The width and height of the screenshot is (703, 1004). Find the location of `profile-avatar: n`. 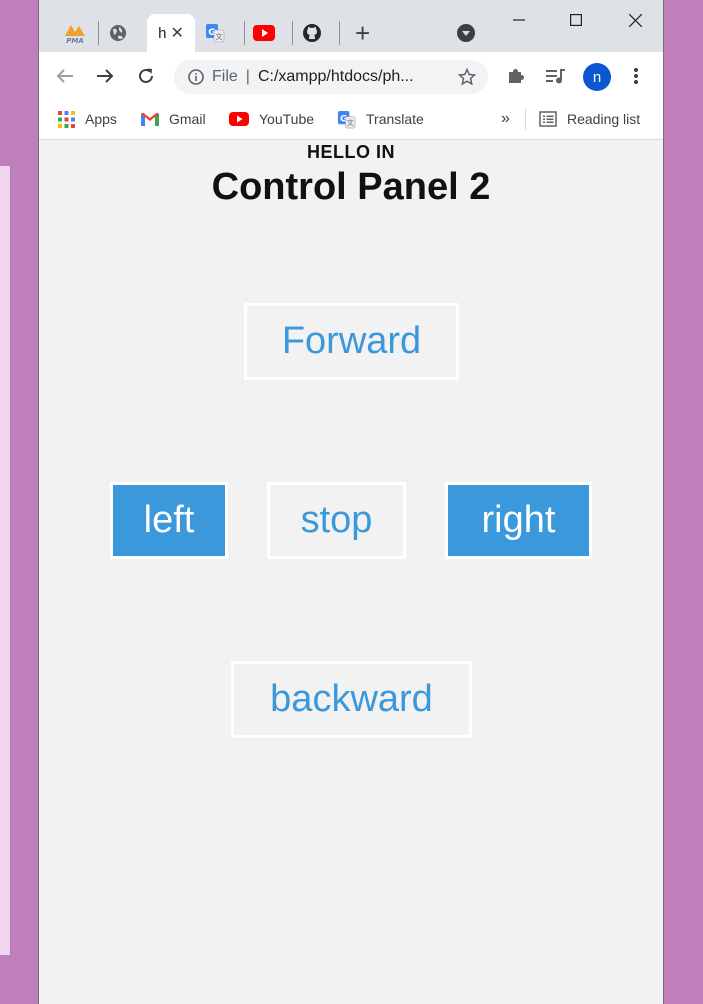

profile-avatar: n is located at coordinates (597, 77).